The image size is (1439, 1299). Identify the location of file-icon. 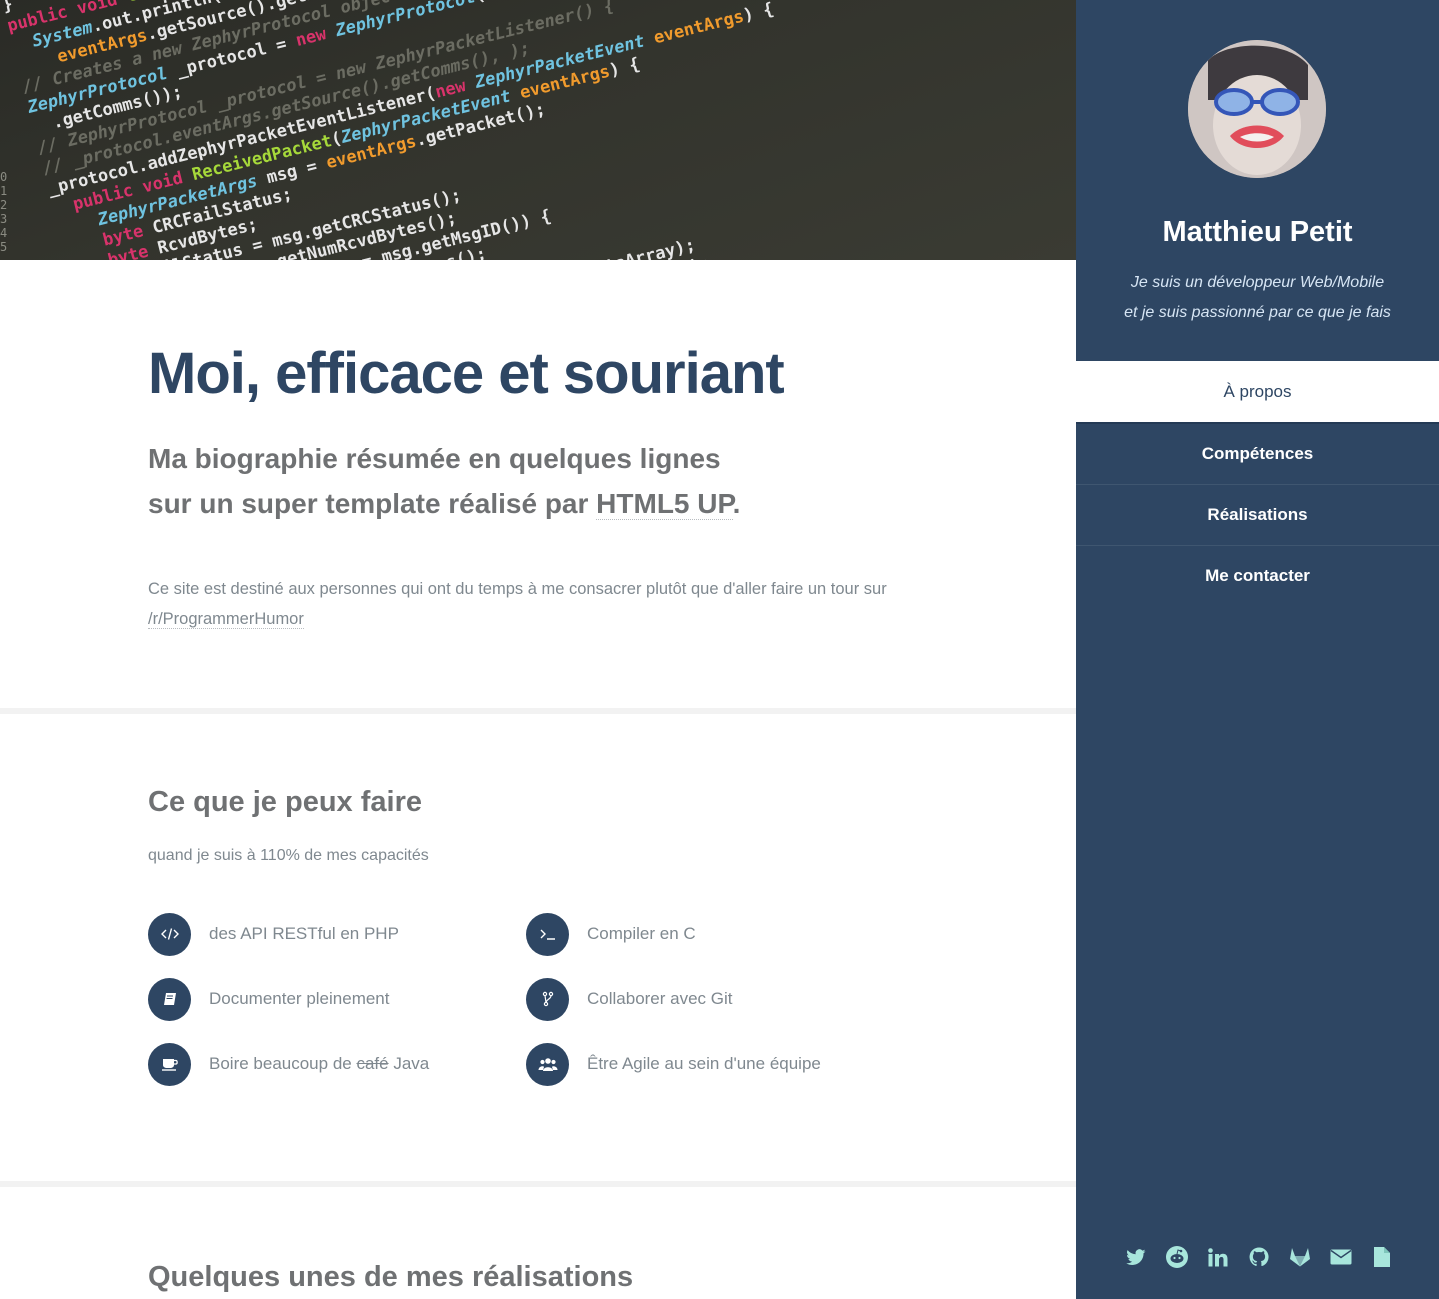
(1382, 1257).